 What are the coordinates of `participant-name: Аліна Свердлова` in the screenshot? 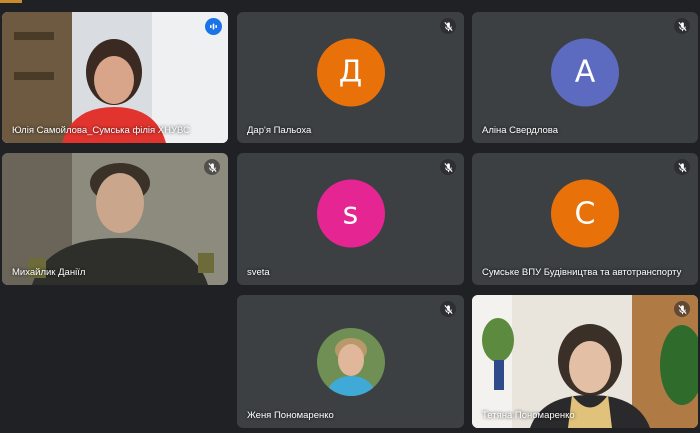 It's located at (520, 130).